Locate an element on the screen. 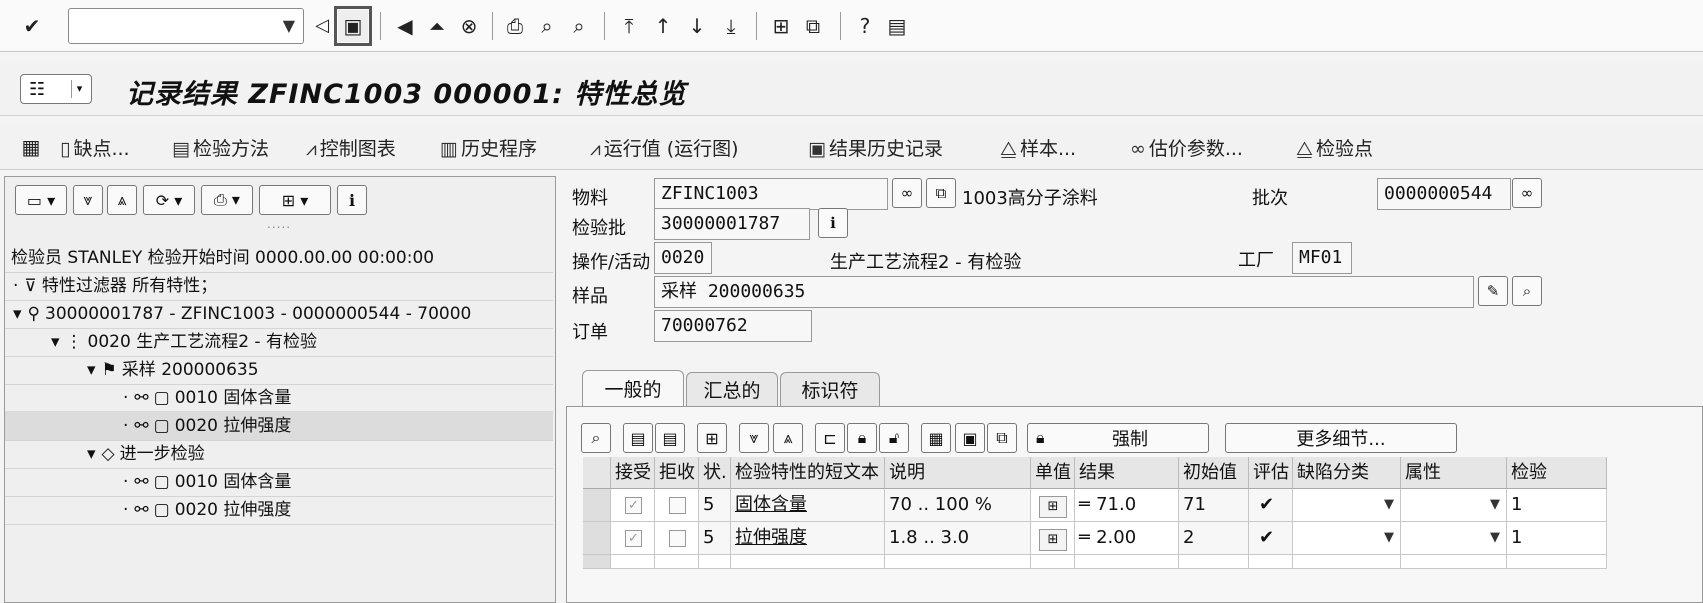 The image size is (1703, 603). refresh-button: ⟳ ▾ is located at coordinates (169, 200).